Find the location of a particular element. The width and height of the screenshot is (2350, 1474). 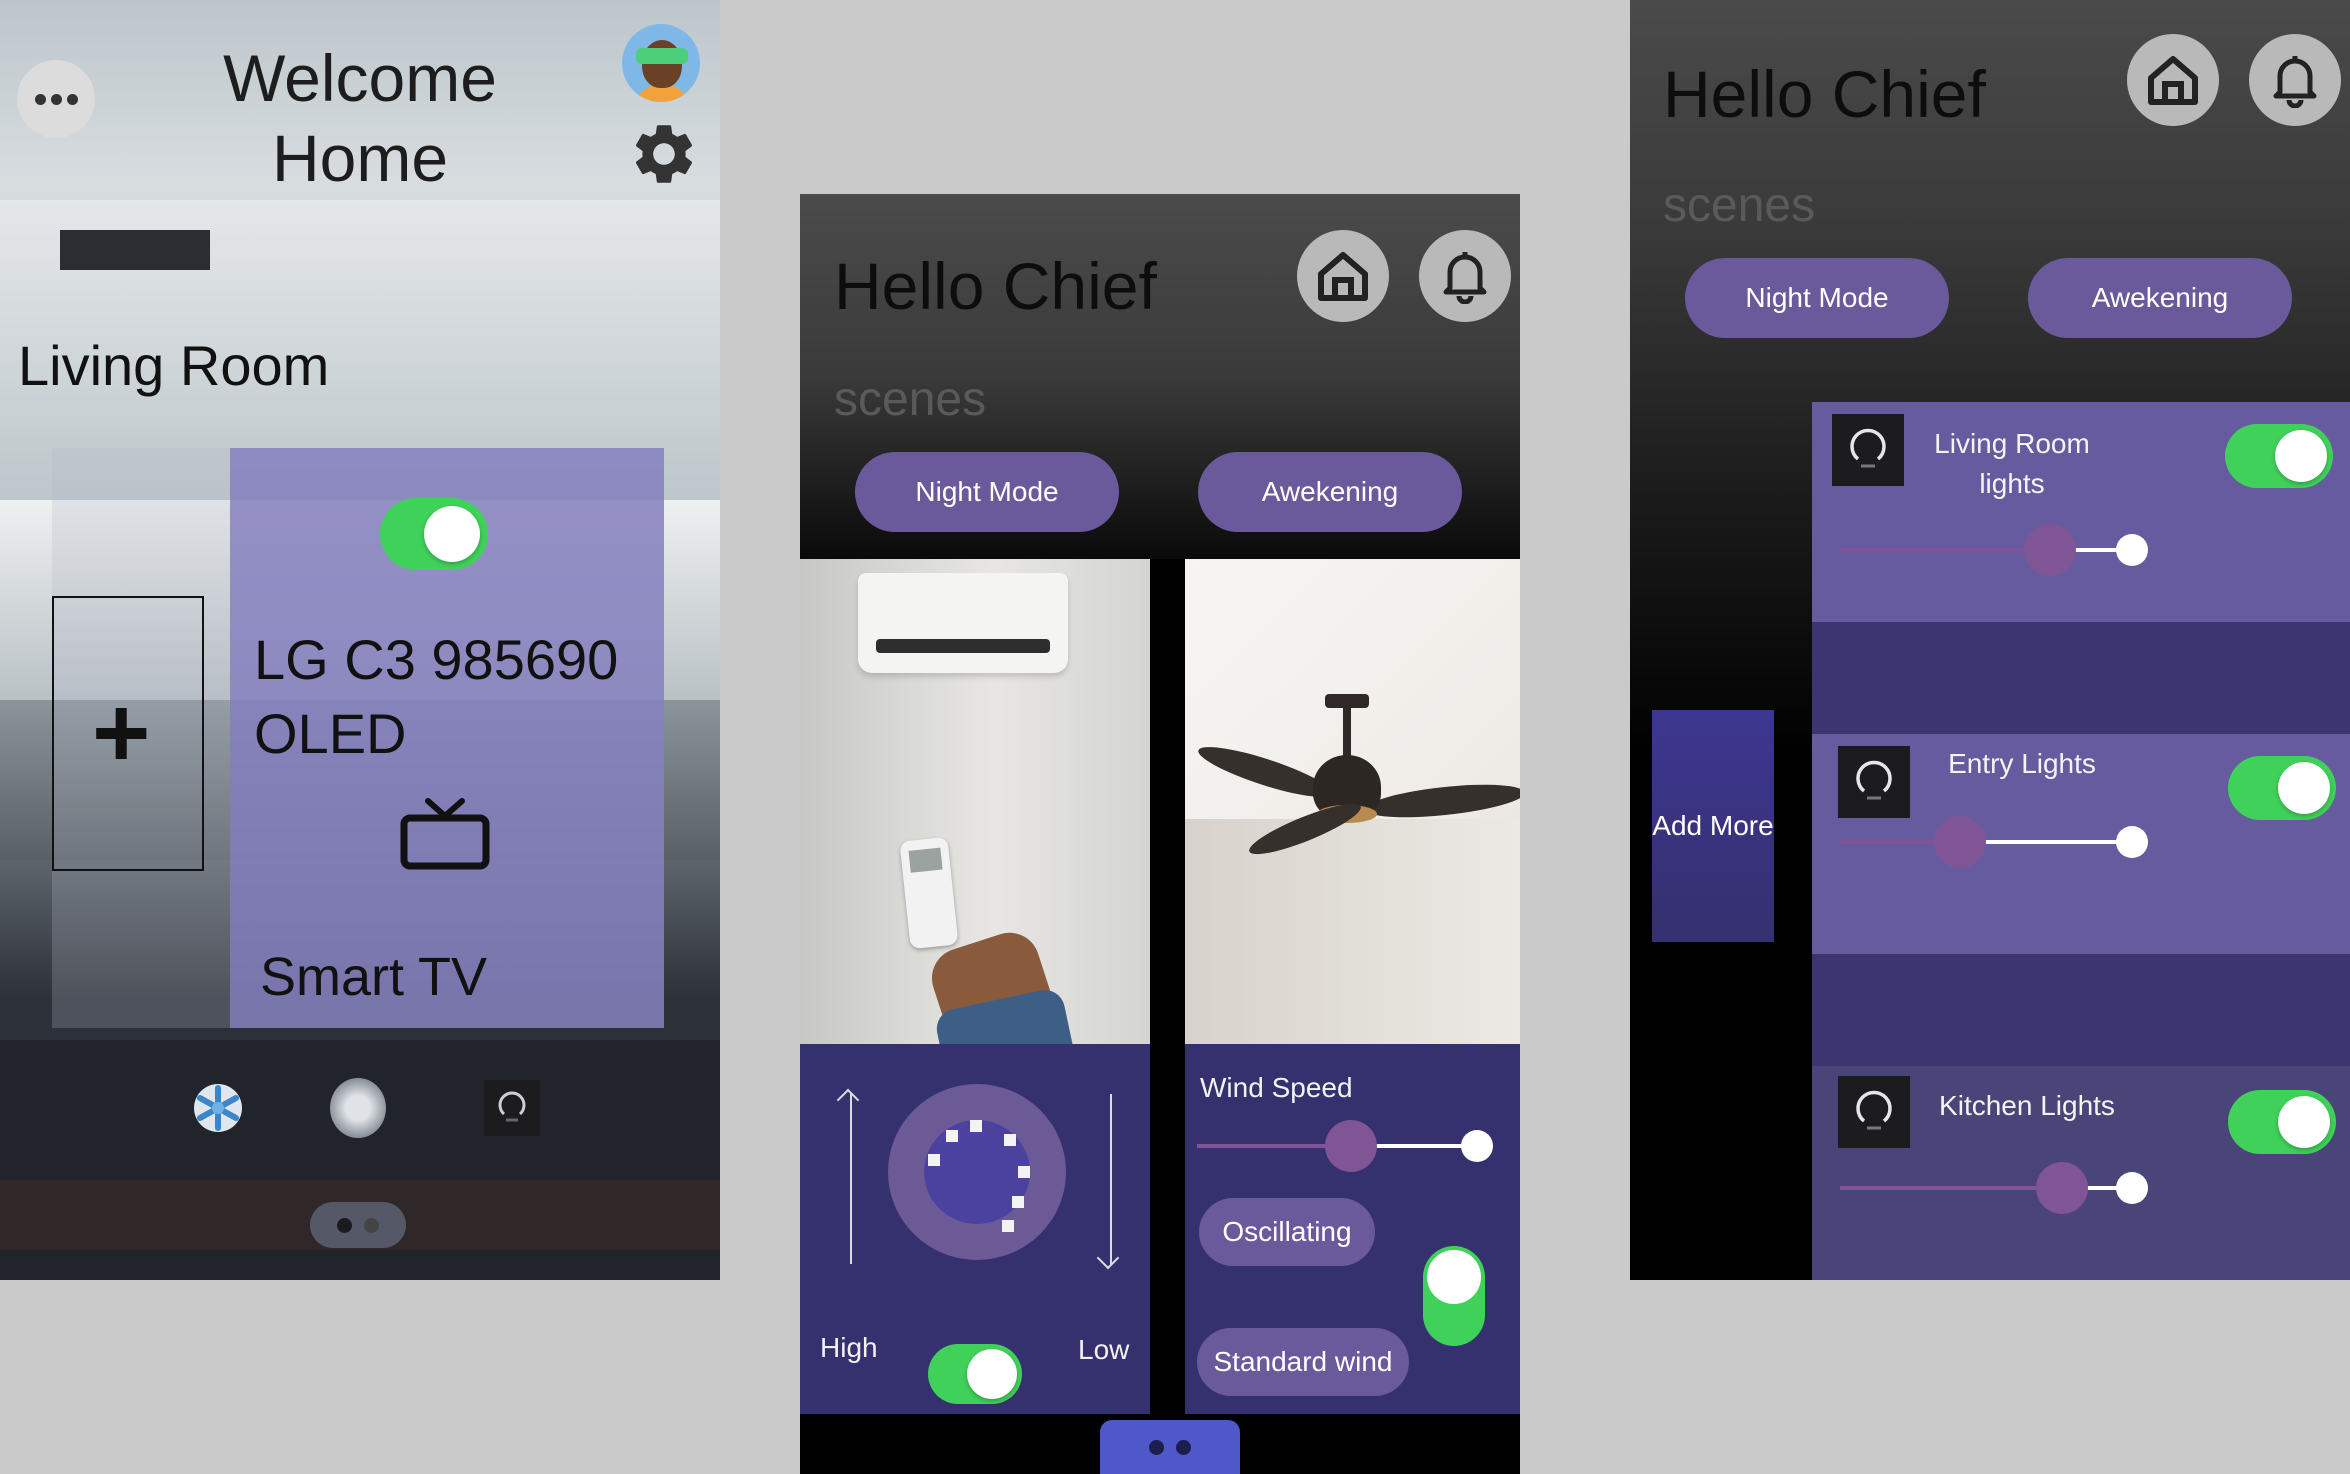

wind-speed-slider is located at coordinates (1345, 1146).